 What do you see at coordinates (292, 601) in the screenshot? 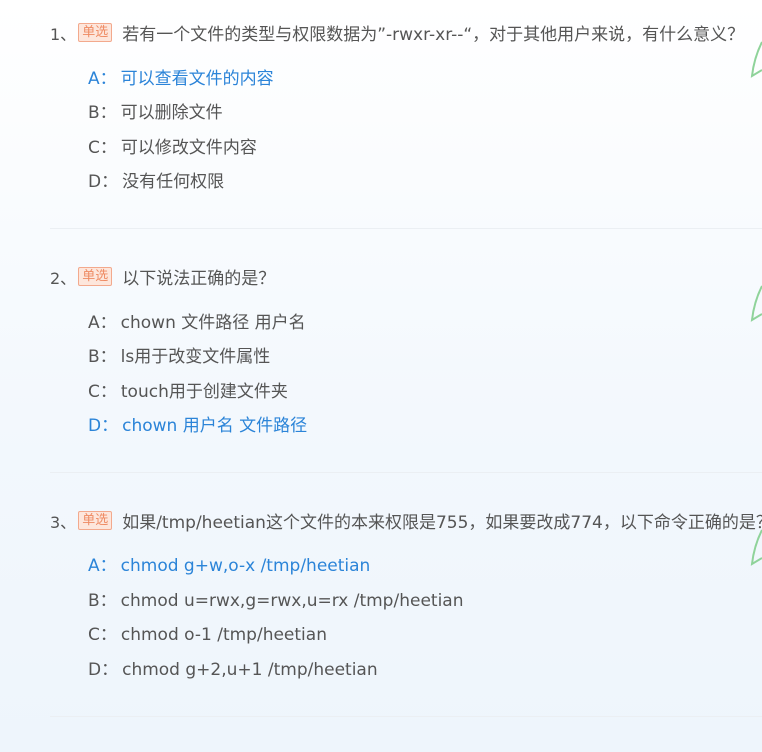
I see `option-text: chmod u=rwx,g=rwx,u=rx /tmp/heetian` at bounding box center [292, 601].